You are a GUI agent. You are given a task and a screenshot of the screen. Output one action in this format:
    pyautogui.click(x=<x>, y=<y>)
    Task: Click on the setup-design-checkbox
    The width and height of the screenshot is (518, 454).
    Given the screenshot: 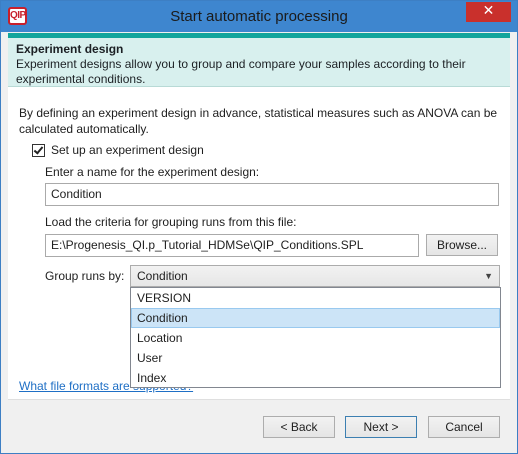 What is the action you would take?
    pyautogui.click(x=38, y=150)
    